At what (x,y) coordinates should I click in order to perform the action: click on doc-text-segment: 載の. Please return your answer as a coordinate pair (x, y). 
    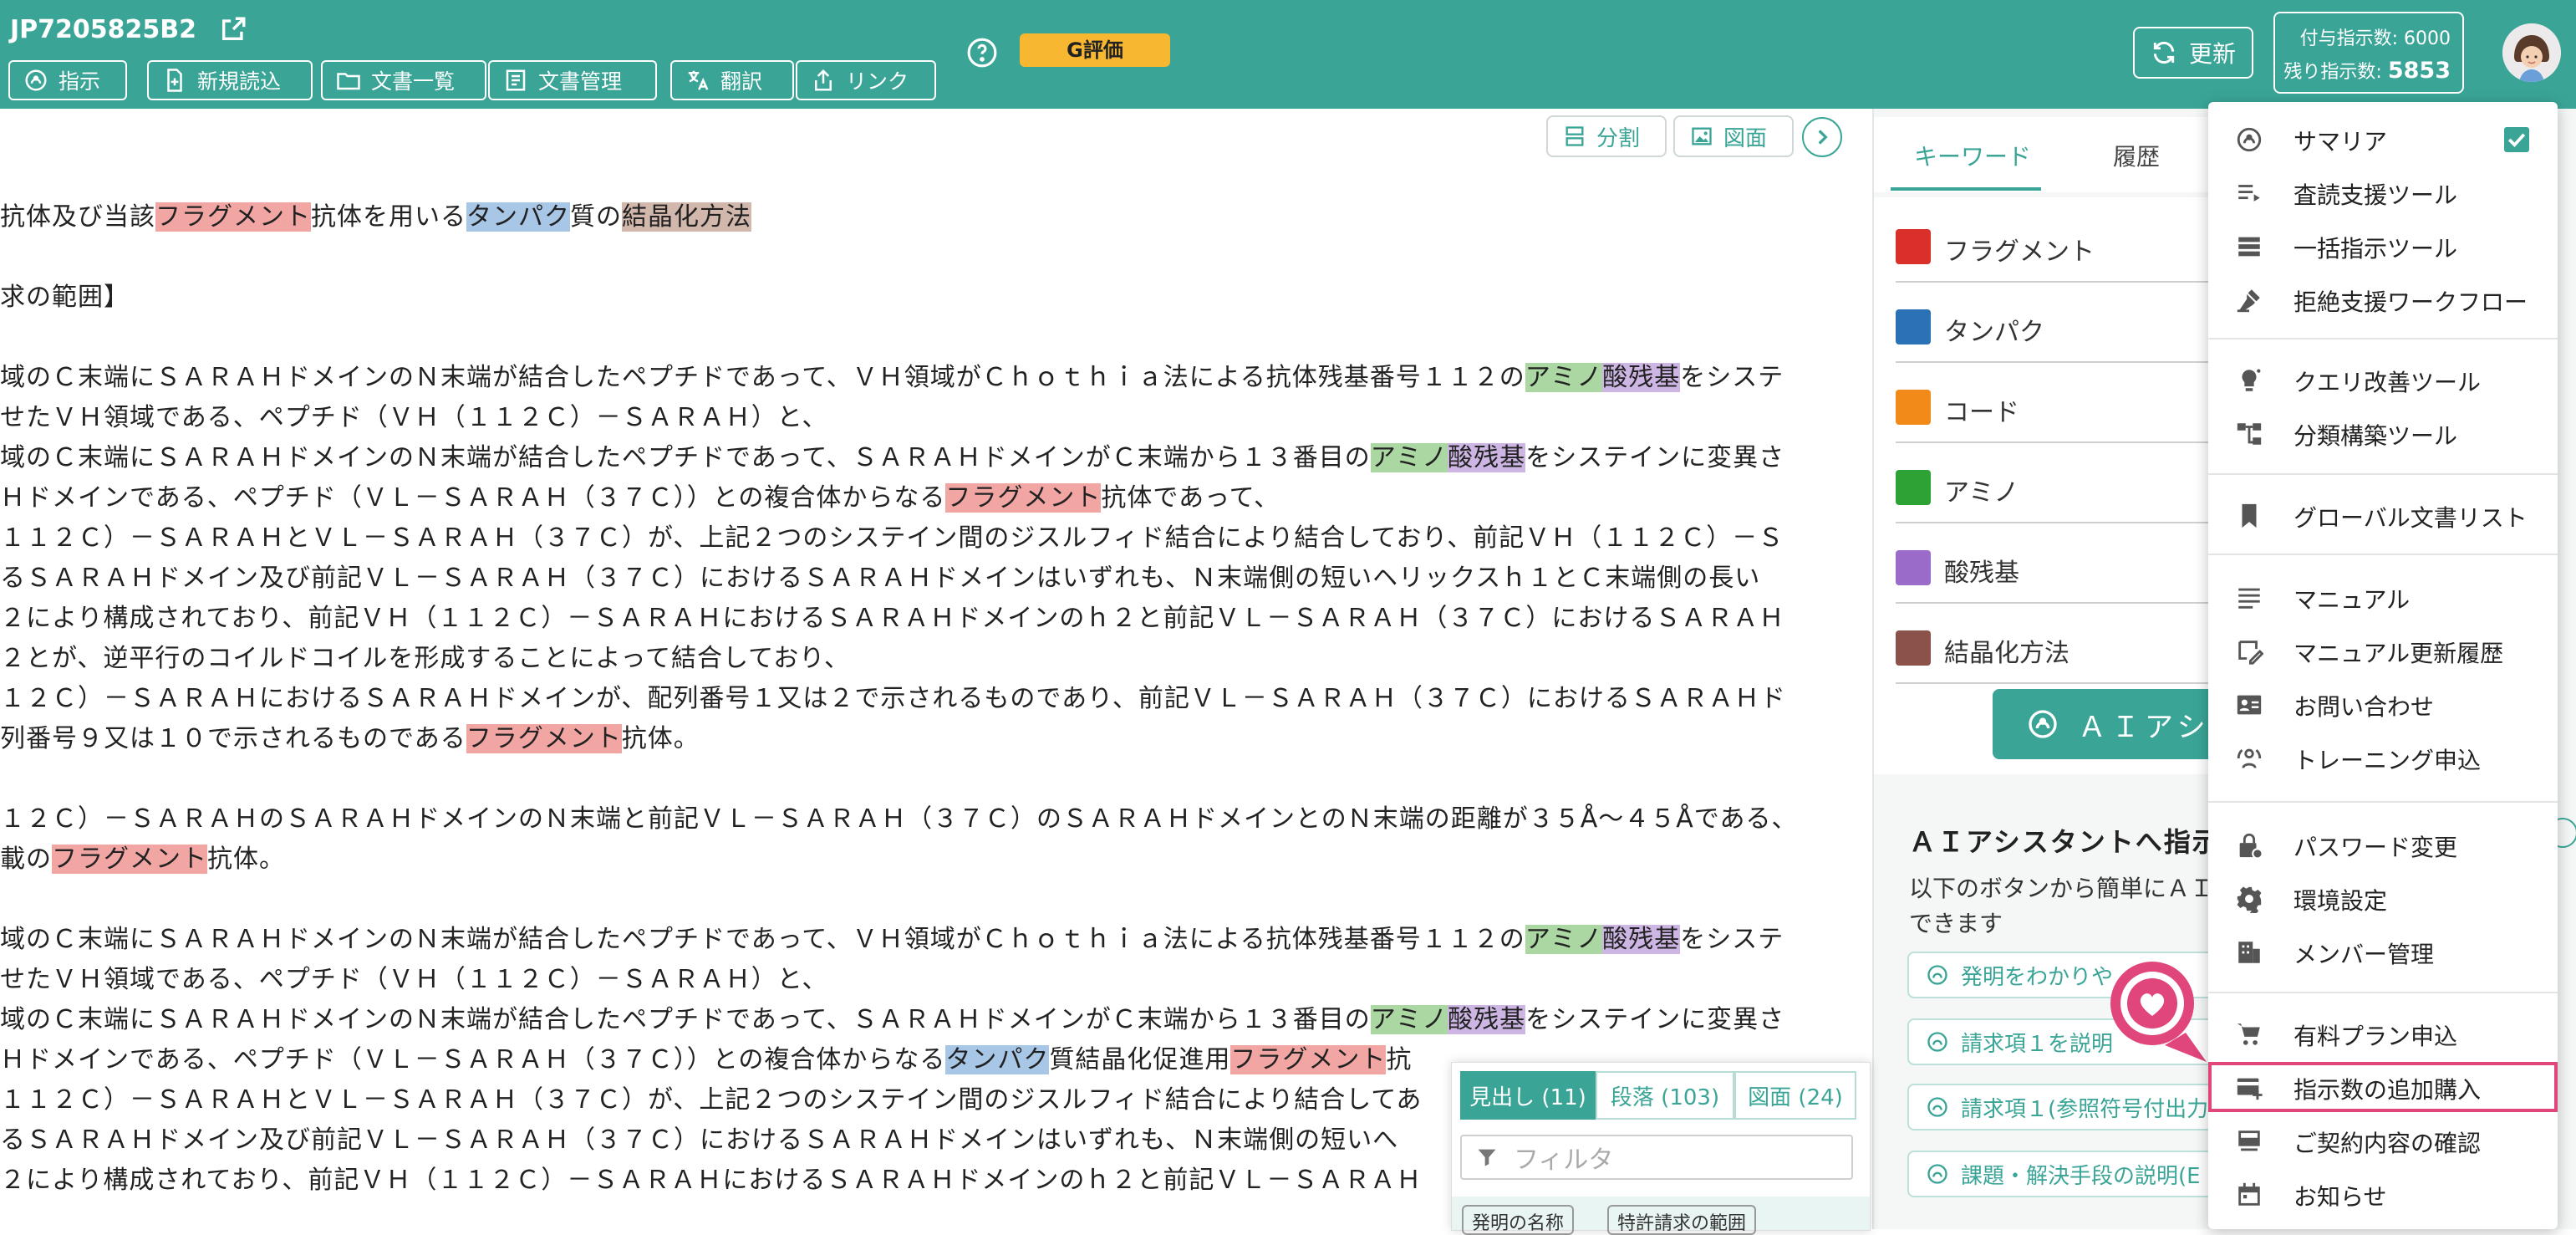
    Looking at the image, I should click on (26, 859).